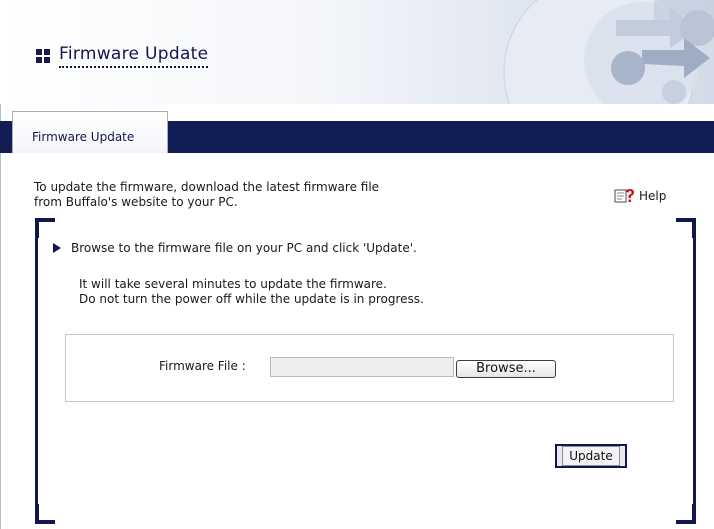  I want to click on grid-icon, so click(43, 56).